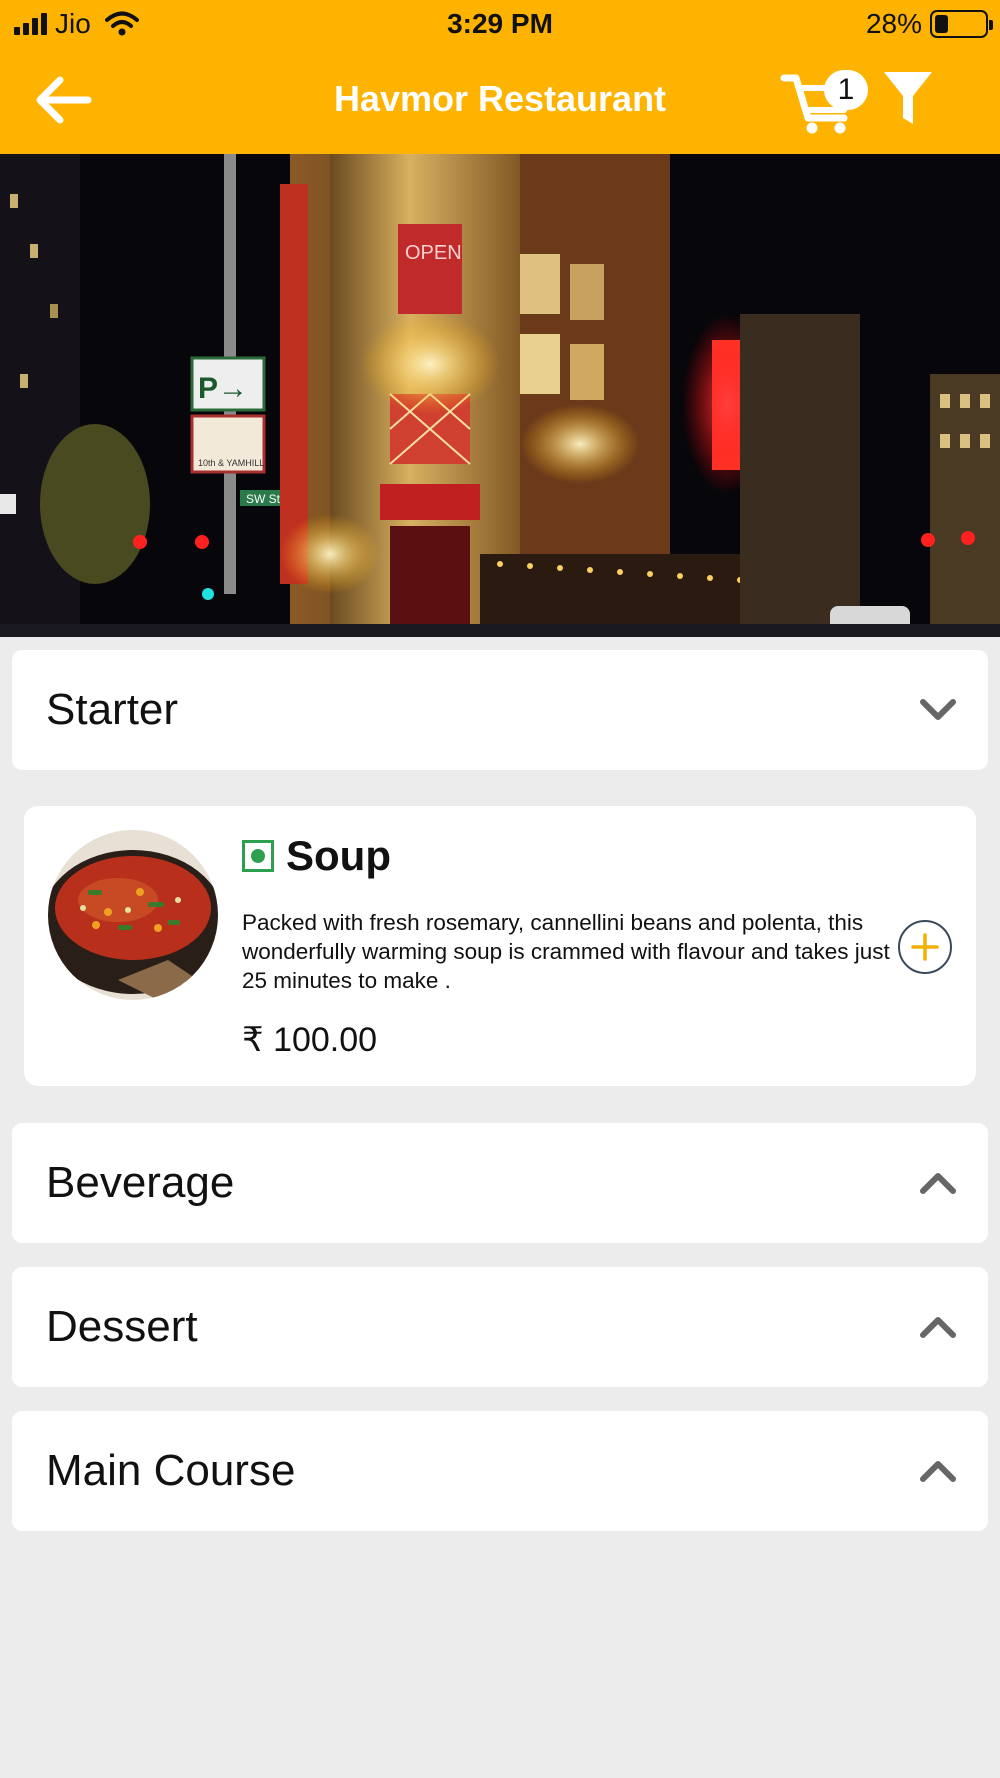 Image resolution: width=1000 pixels, height=1778 pixels. I want to click on filter-button, so click(908, 98).